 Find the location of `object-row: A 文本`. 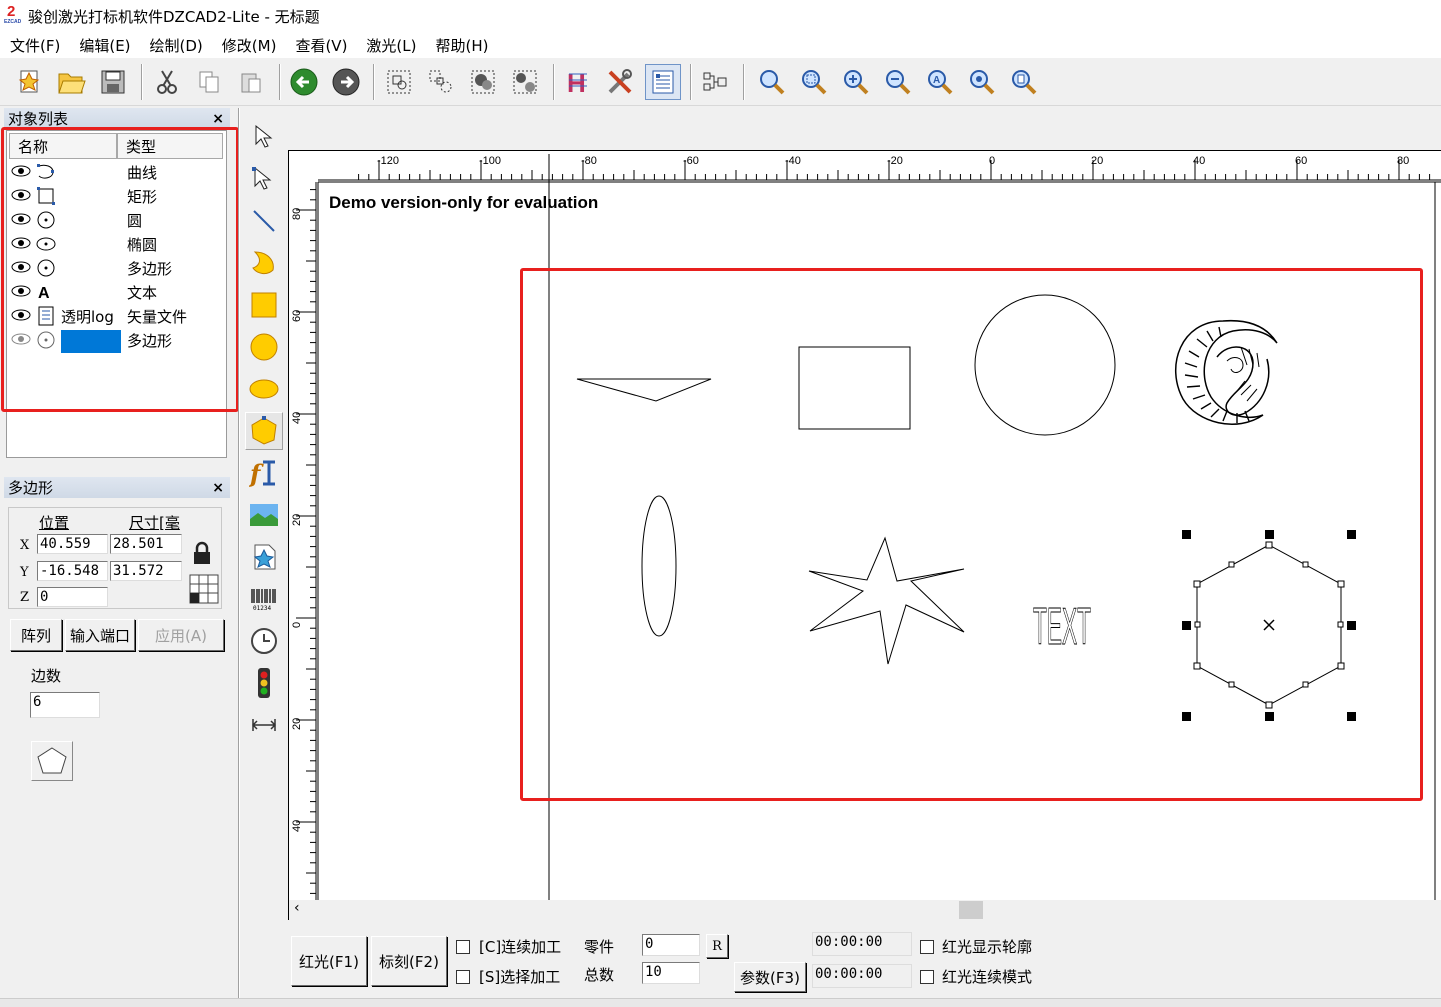

object-row: A 文本 is located at coordinates (118, 293).